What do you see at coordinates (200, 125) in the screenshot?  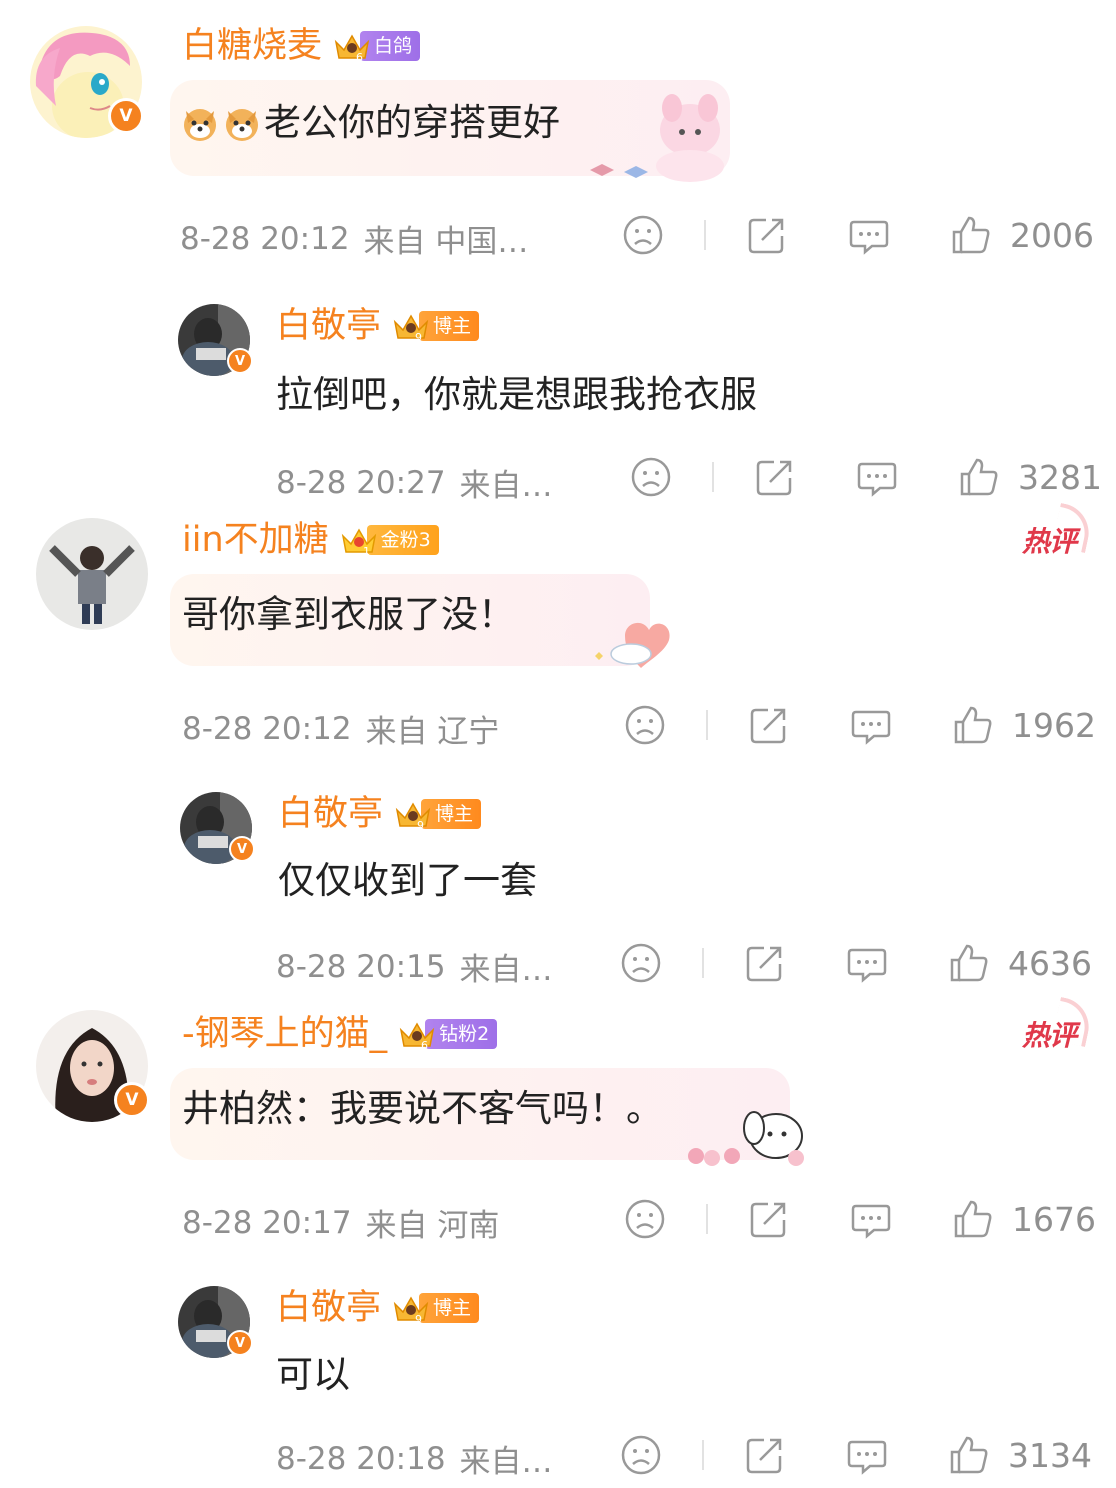 I see `dog-face-emoji-icon` at bounding box center [200, 125].